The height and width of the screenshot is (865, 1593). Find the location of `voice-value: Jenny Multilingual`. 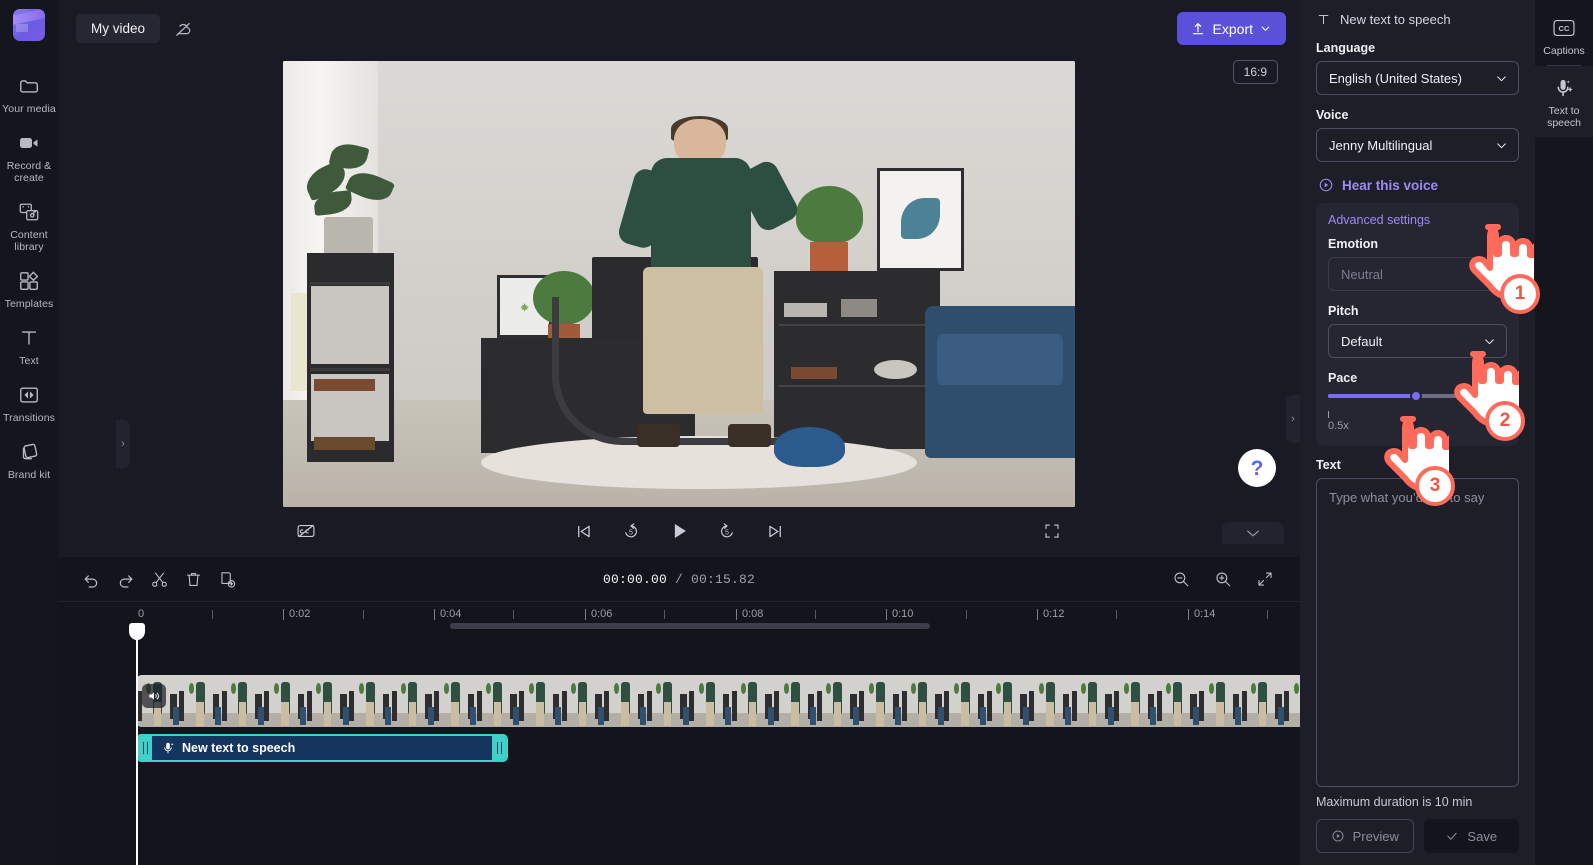

voice-value: Jenny Multilingual is located at coordinates (1381, 145).